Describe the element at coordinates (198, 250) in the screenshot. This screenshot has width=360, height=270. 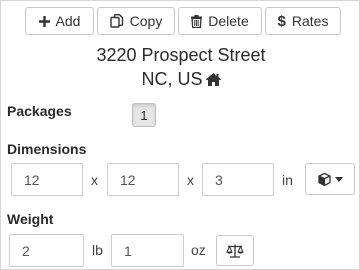
I see `ounces-unit: oz` at that location.